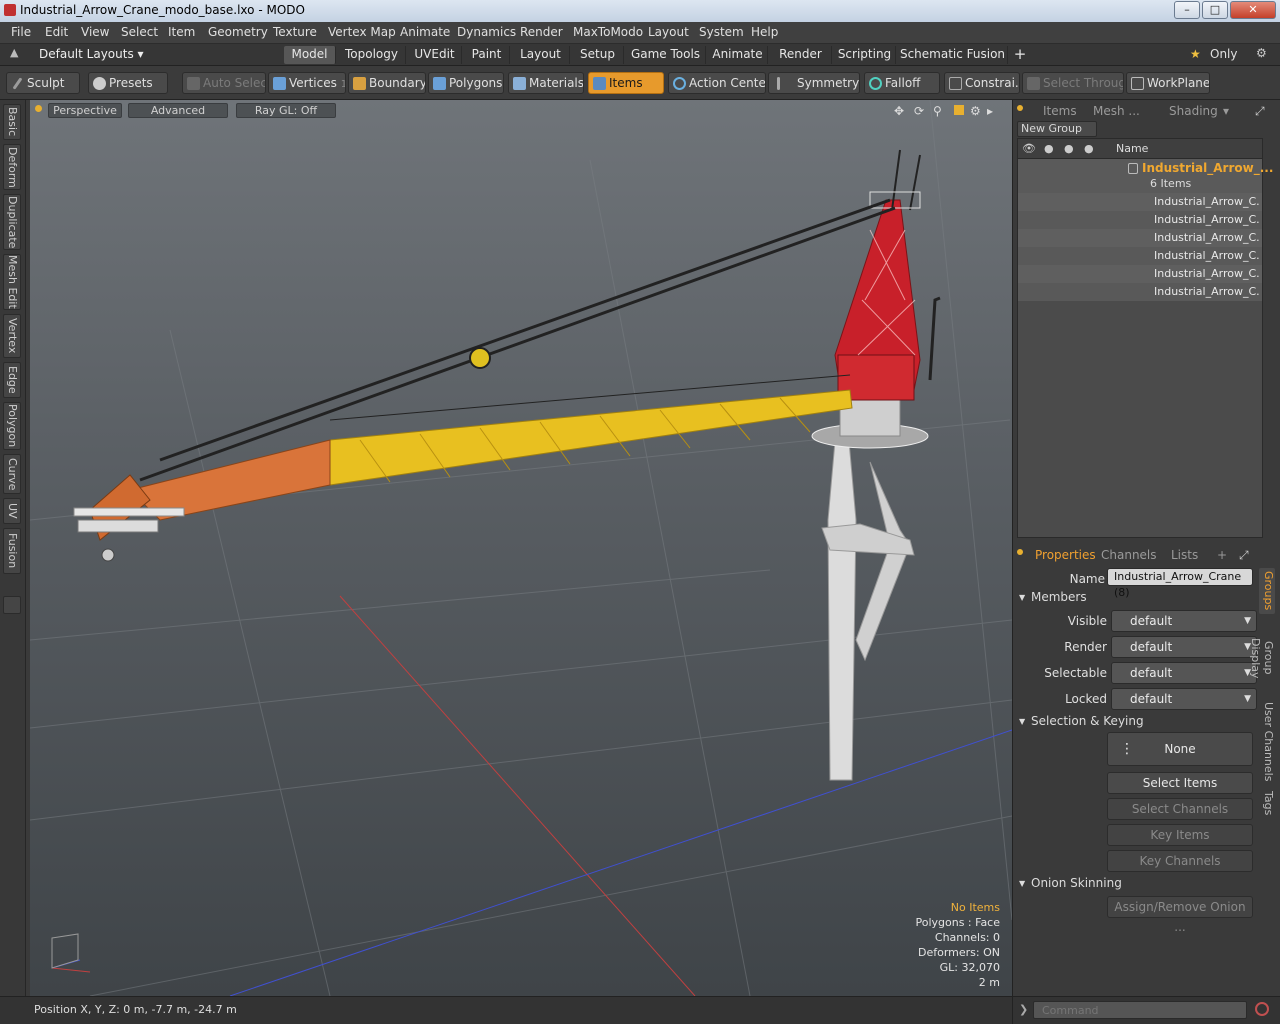 The height and width of the screenshot is (1024, 1280). What do you see at coordinates (608, 32) in the screenshot?
I see `menu-maxtomodo: MaxToModo` at bounding box center [608, 32].